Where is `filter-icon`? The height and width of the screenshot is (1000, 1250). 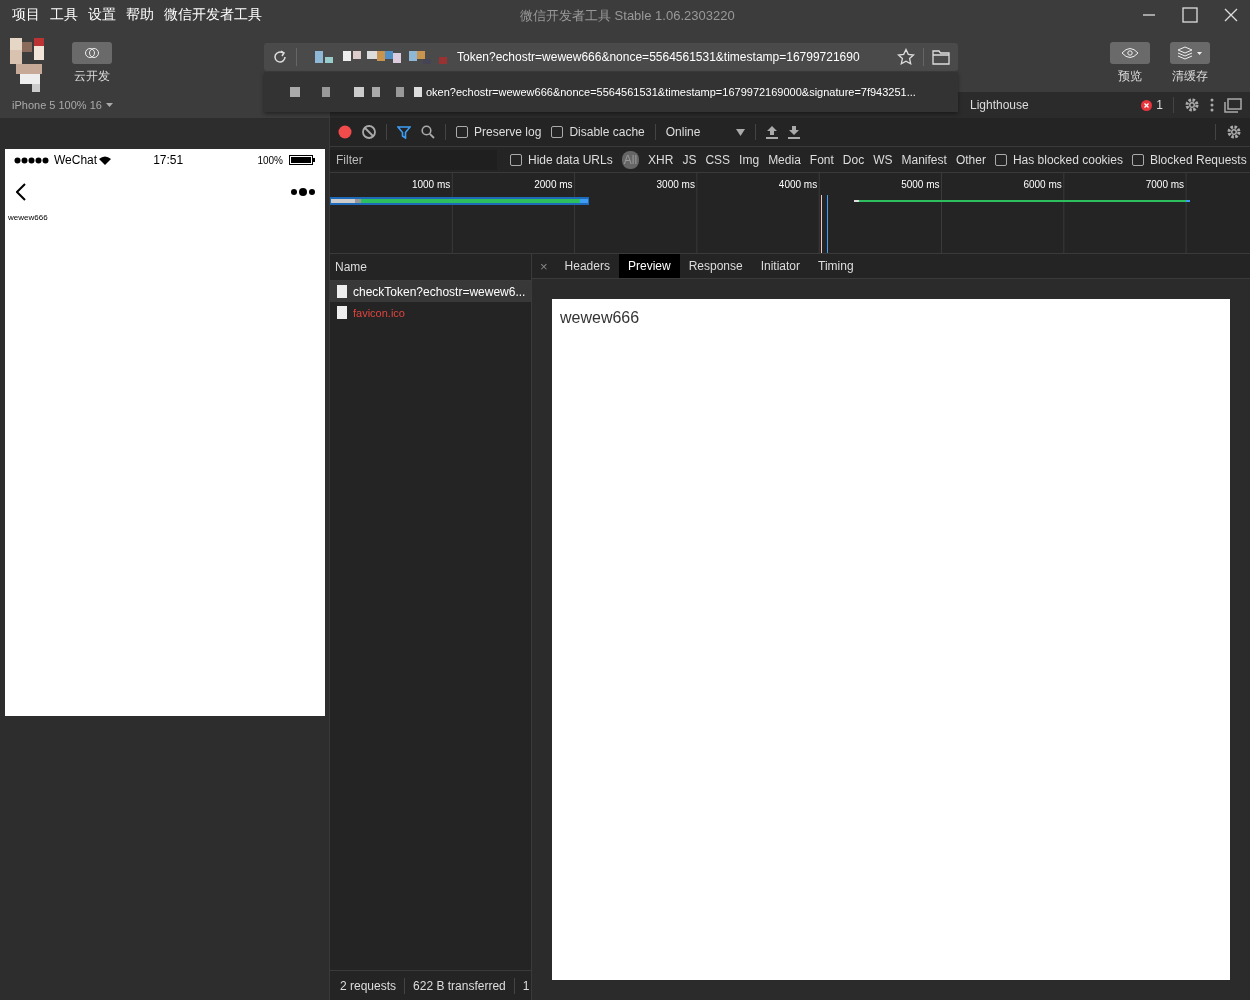 filter-icon is located at coordinates (404, 132).